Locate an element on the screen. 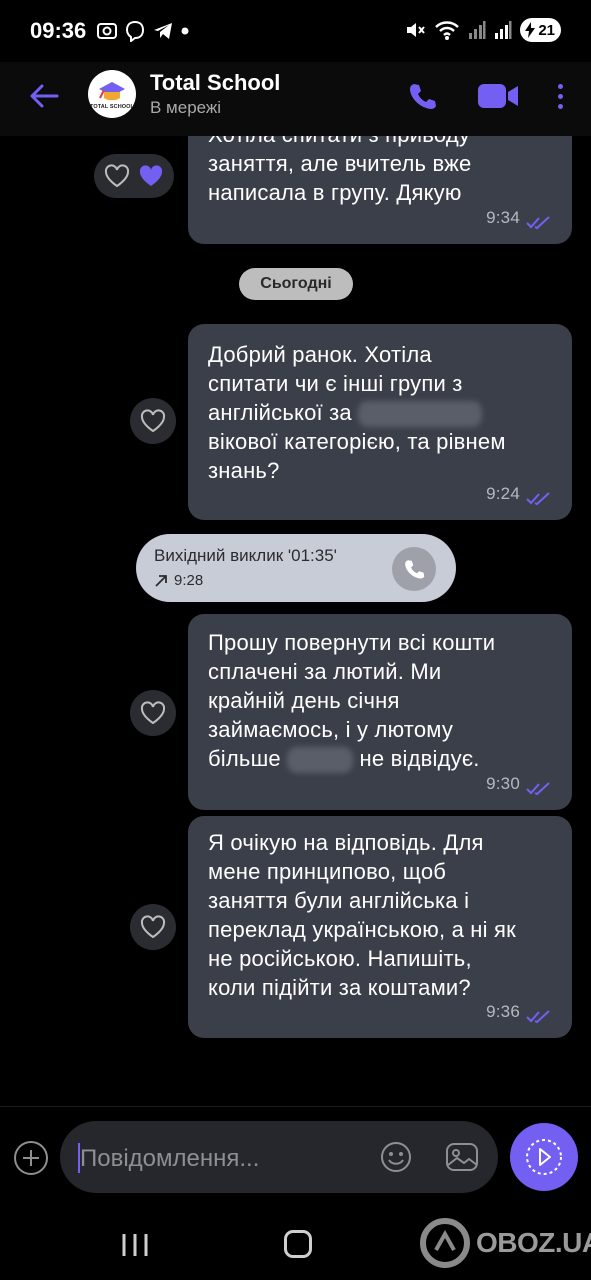  notification-icons is located at coordinates (143, 31).